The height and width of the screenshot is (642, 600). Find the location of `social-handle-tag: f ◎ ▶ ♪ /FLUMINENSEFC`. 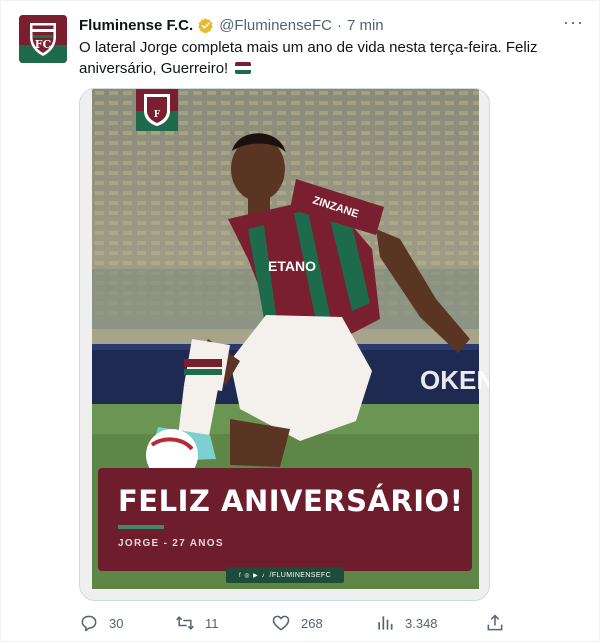

social-handle-tag: f ◎ ▶ ♪ /FLUMINENSEFC is located at coordinates (285, 575).